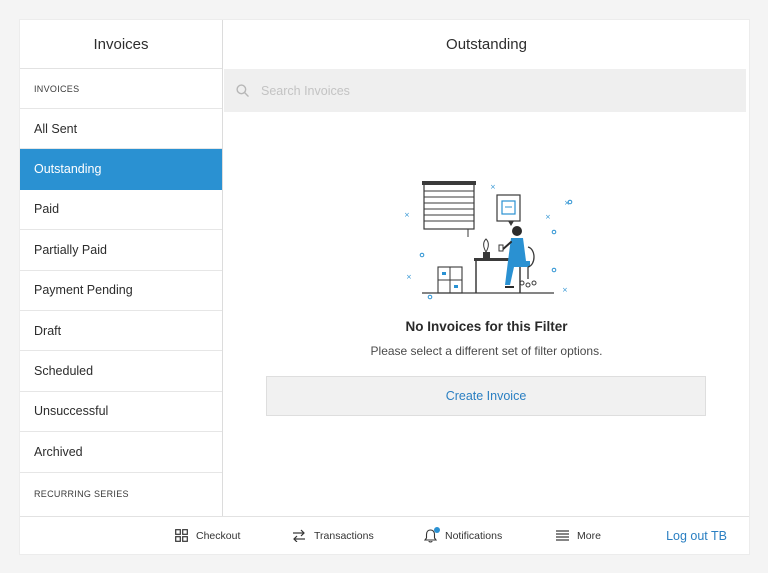 The width and height of the screenshot is (768, 573). Describe the element at coordinates (121, 371) in the screenshot. I see `sidebar-item-scheduled: Scheduled` at that location.